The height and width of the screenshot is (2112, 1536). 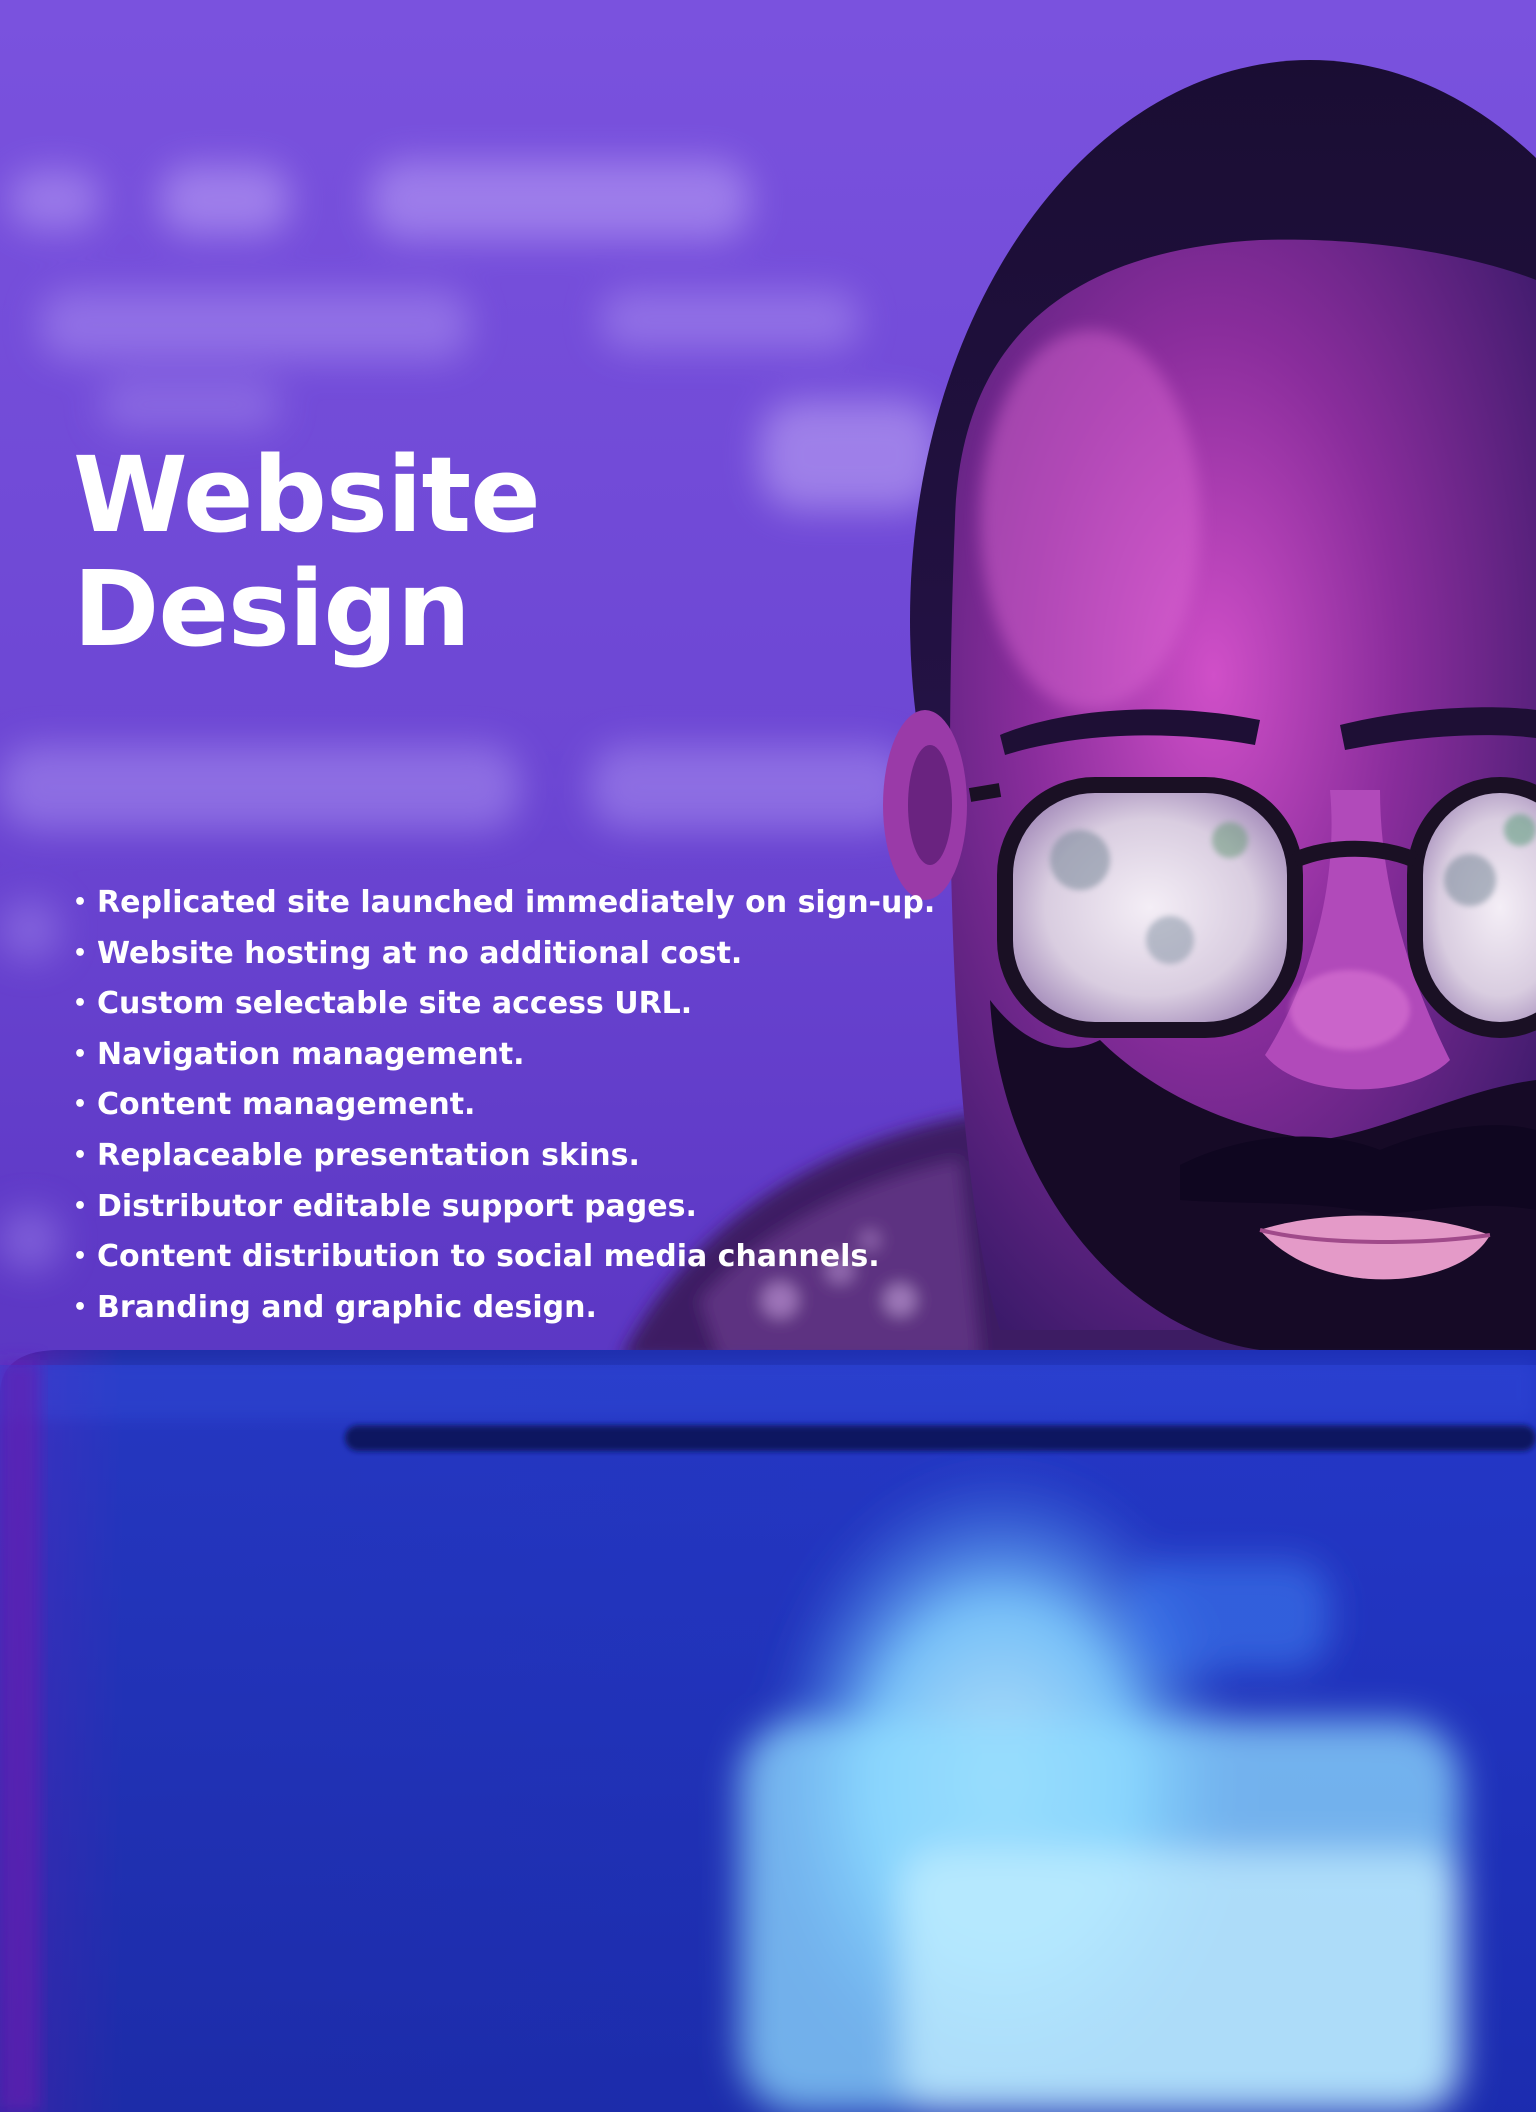 I want to click on feature-item: • Branding and graphic design., so click(x=504, y=1308).